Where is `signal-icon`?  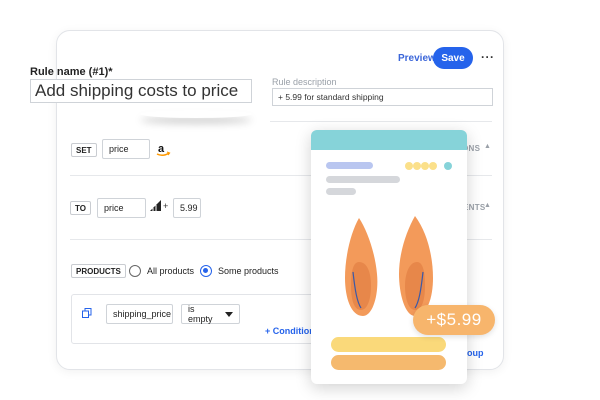
signal-icon is located at coordinates (155, 205).